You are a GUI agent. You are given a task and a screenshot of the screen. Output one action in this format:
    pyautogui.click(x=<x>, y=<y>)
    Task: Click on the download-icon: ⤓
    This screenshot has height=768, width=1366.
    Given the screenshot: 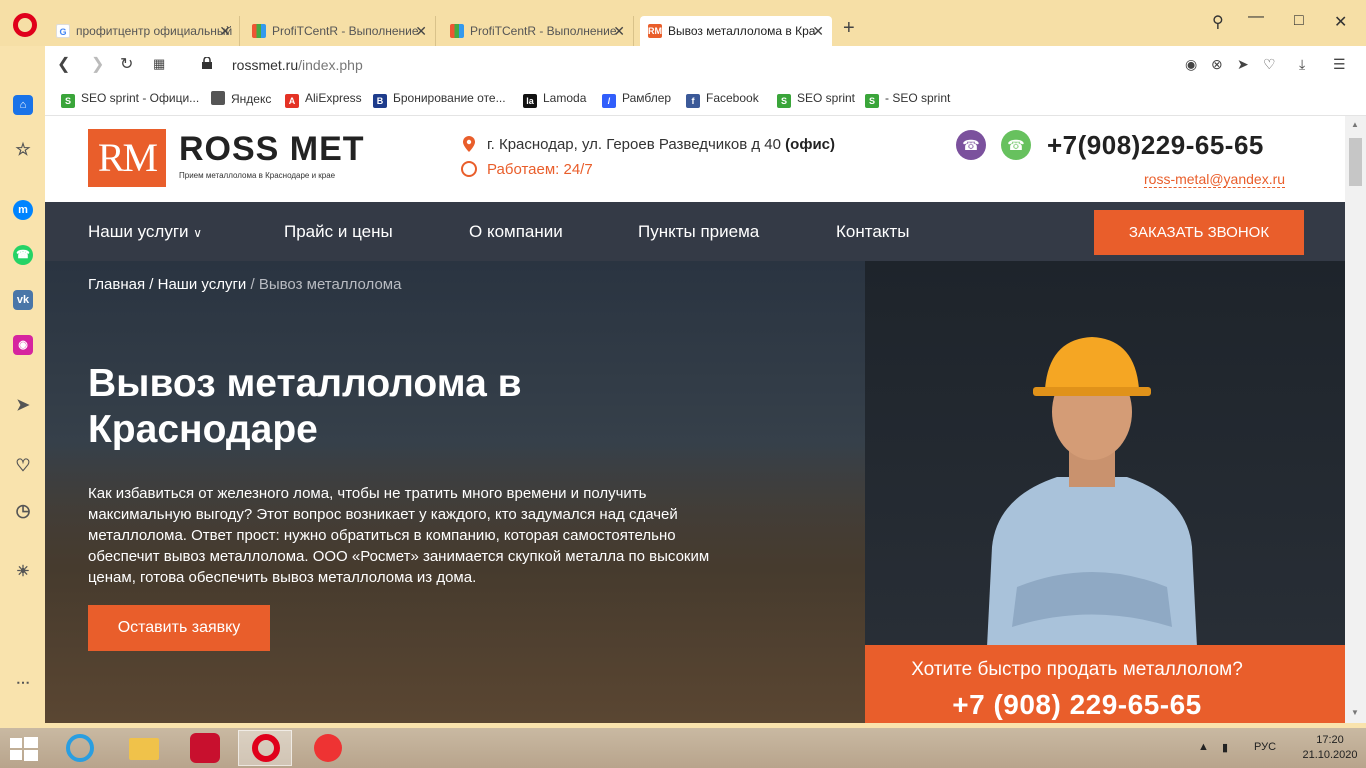 What is the action you would take?
    pyautogui.click(x=1302, y=64)
    